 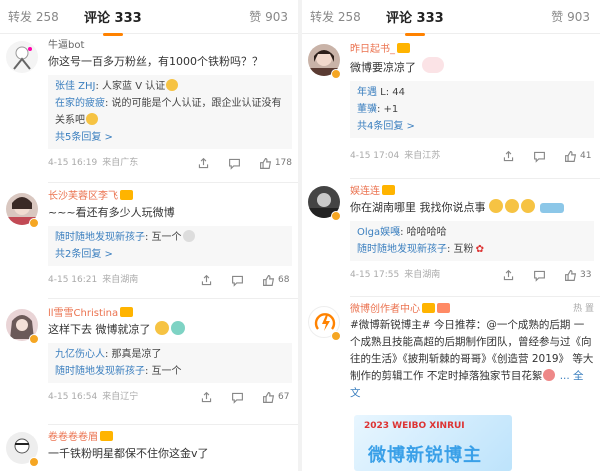 What do you see at coordinates (391, 92) in the screenshot?
I see `reply-text: L: 44` at bounding box center [391, 92].